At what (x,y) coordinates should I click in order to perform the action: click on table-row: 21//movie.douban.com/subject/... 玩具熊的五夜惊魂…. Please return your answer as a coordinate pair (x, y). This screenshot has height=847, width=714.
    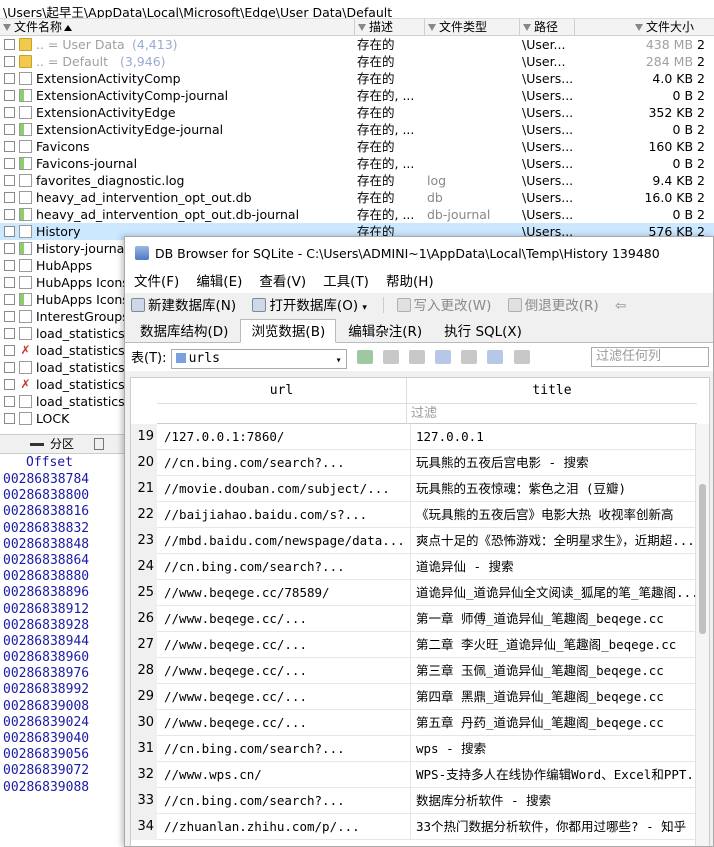
    Looking at the image, I should click on (414, 489).